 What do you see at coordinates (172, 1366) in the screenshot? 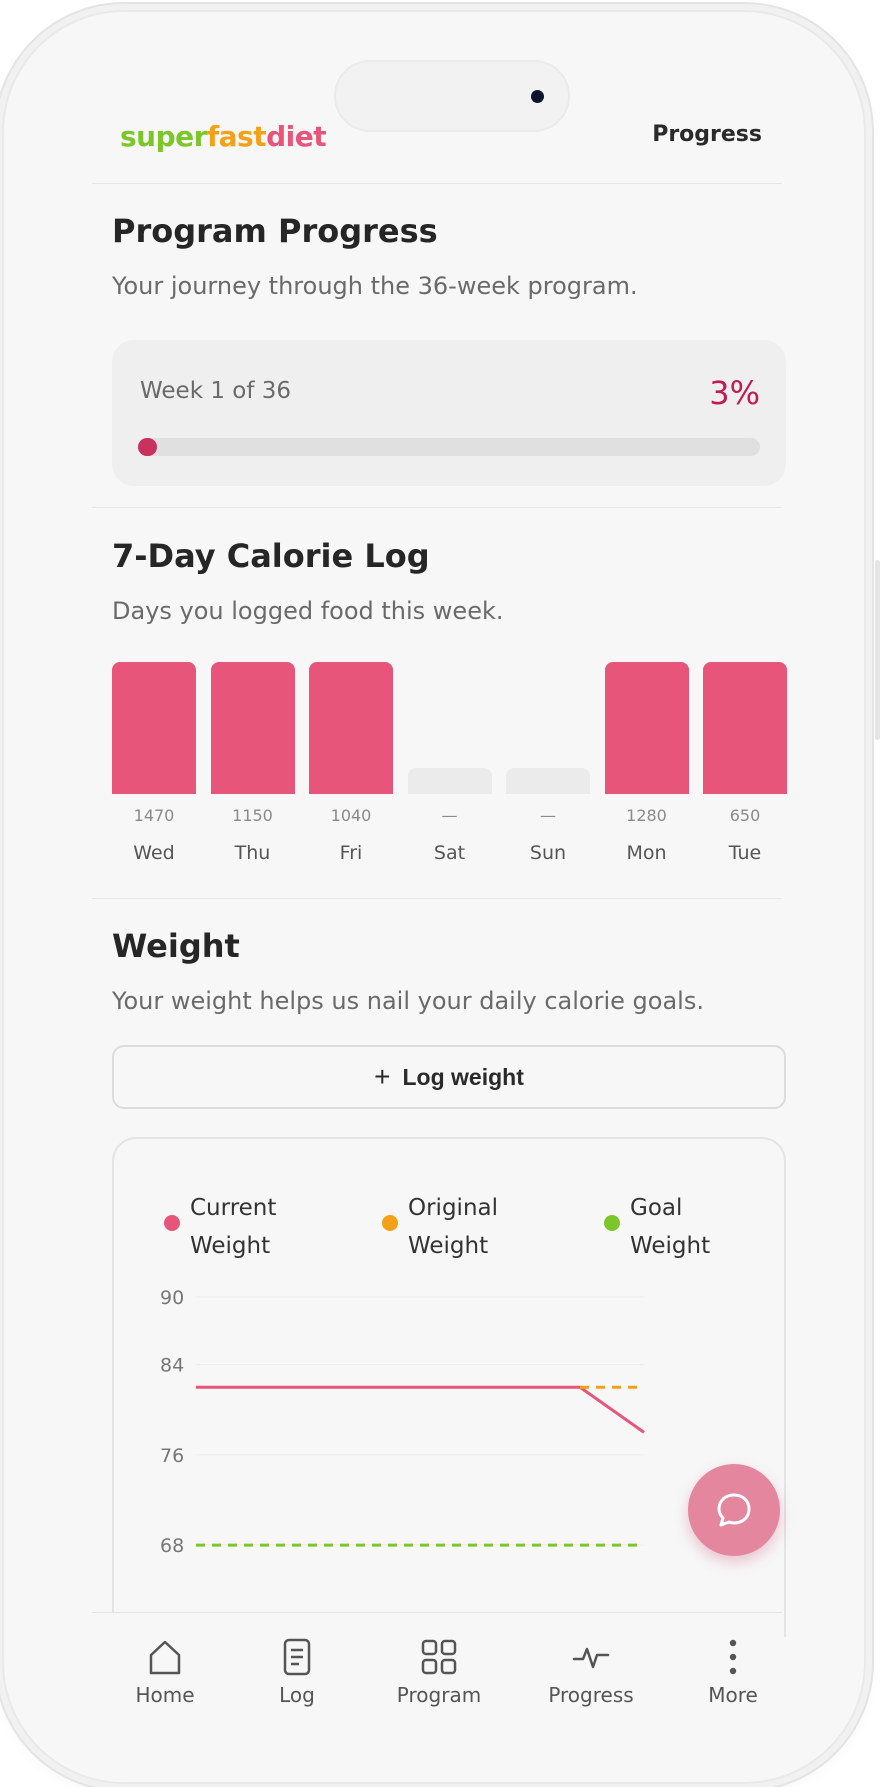
I see `y-tick-label: 84` at bounding box center [172, 1366].